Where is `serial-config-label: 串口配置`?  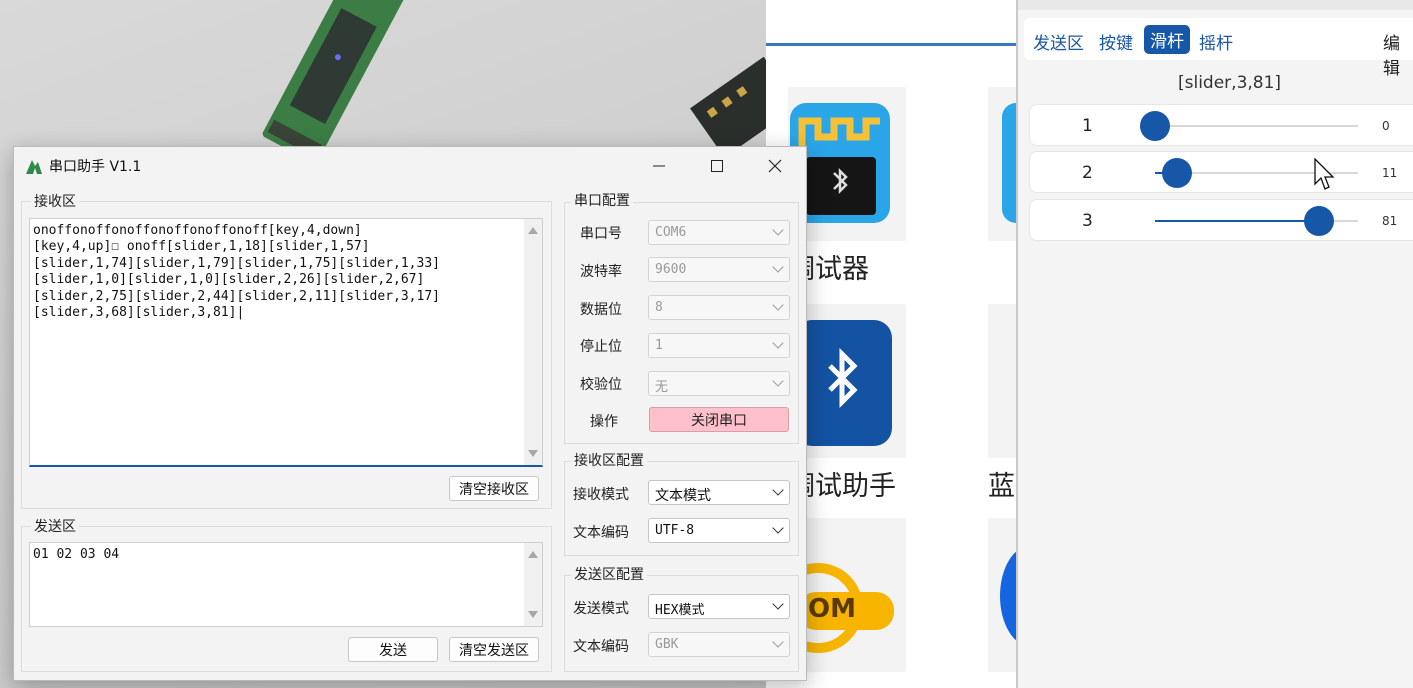 serial-config-label: 串口配置 is located at coordinates (602, 200).